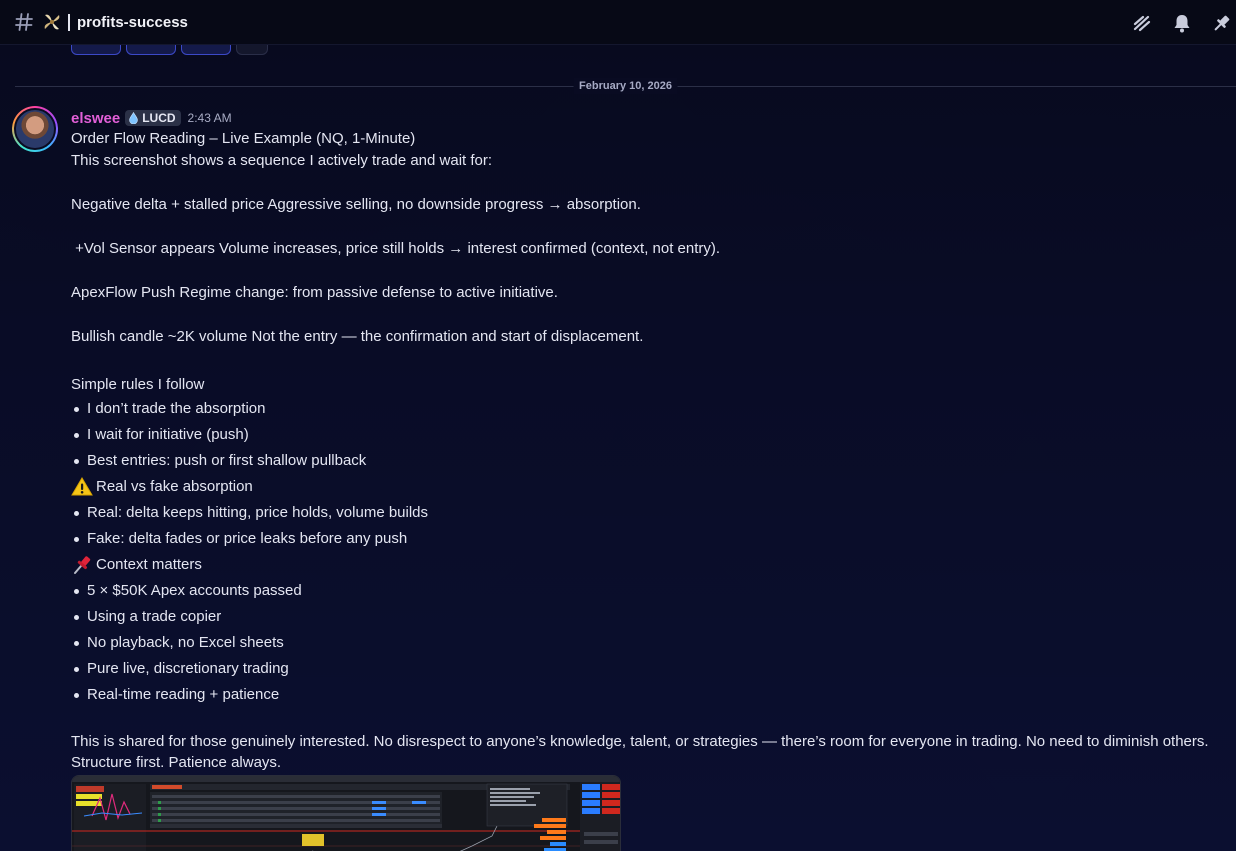 This screenshot has height=851, width=1236. I want to click on list-item: No playback, no Excel sheets, so click(651, 643).